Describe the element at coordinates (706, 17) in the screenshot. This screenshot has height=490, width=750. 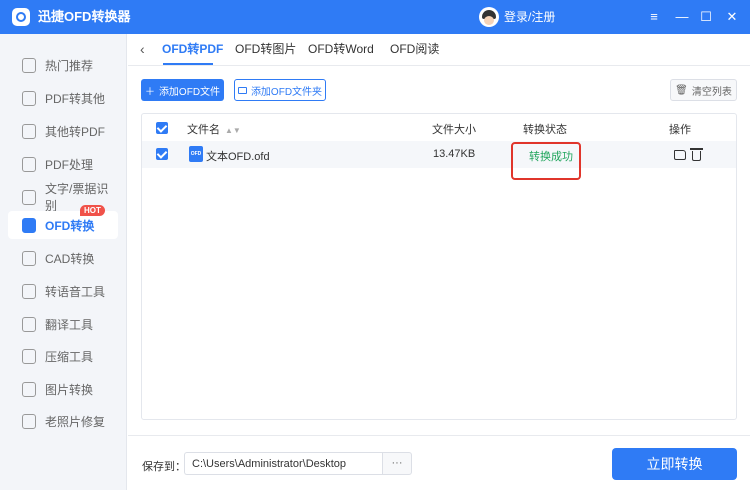
I see `maximize-button: ☐` at that location.